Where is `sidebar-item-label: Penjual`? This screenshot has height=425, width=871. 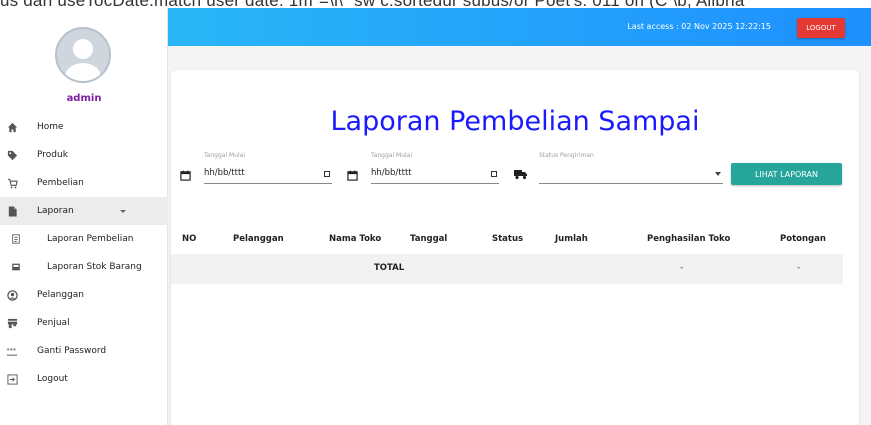 sidebar-item-label: Penjual is located at coordinates (53, 323).